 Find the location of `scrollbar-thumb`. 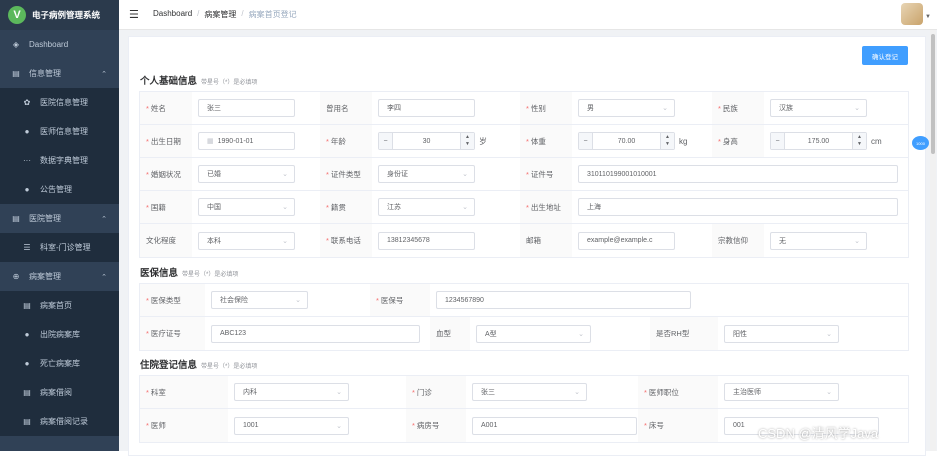

scrollbar-thumb is located at coordinates (933, 94).